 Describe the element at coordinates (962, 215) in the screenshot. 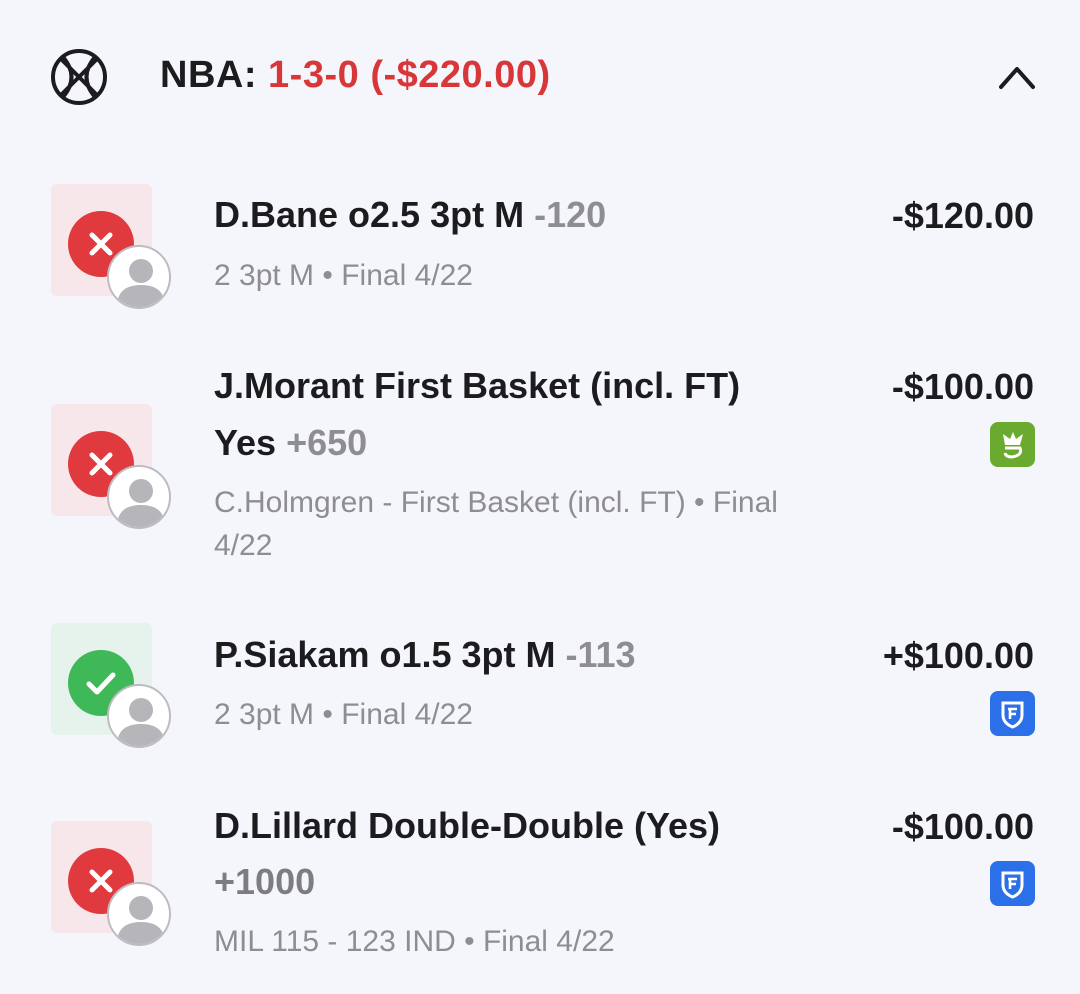

I see `bet-amount: -$120.00` at that location.